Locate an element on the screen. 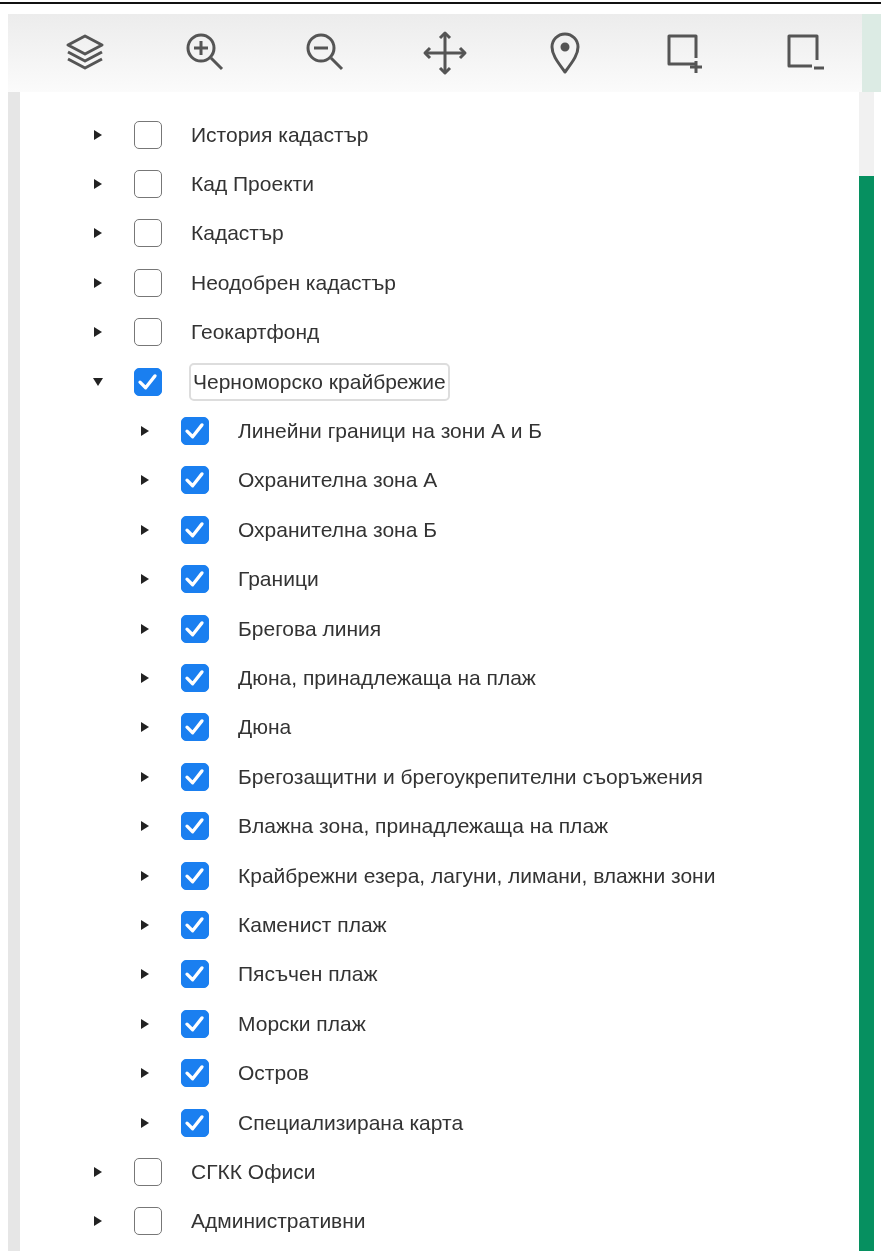 This screenshot has height=1251, width=881. layer-name: Влажна зона, принадлежаща на плаж is located at coordinates (423, 826).